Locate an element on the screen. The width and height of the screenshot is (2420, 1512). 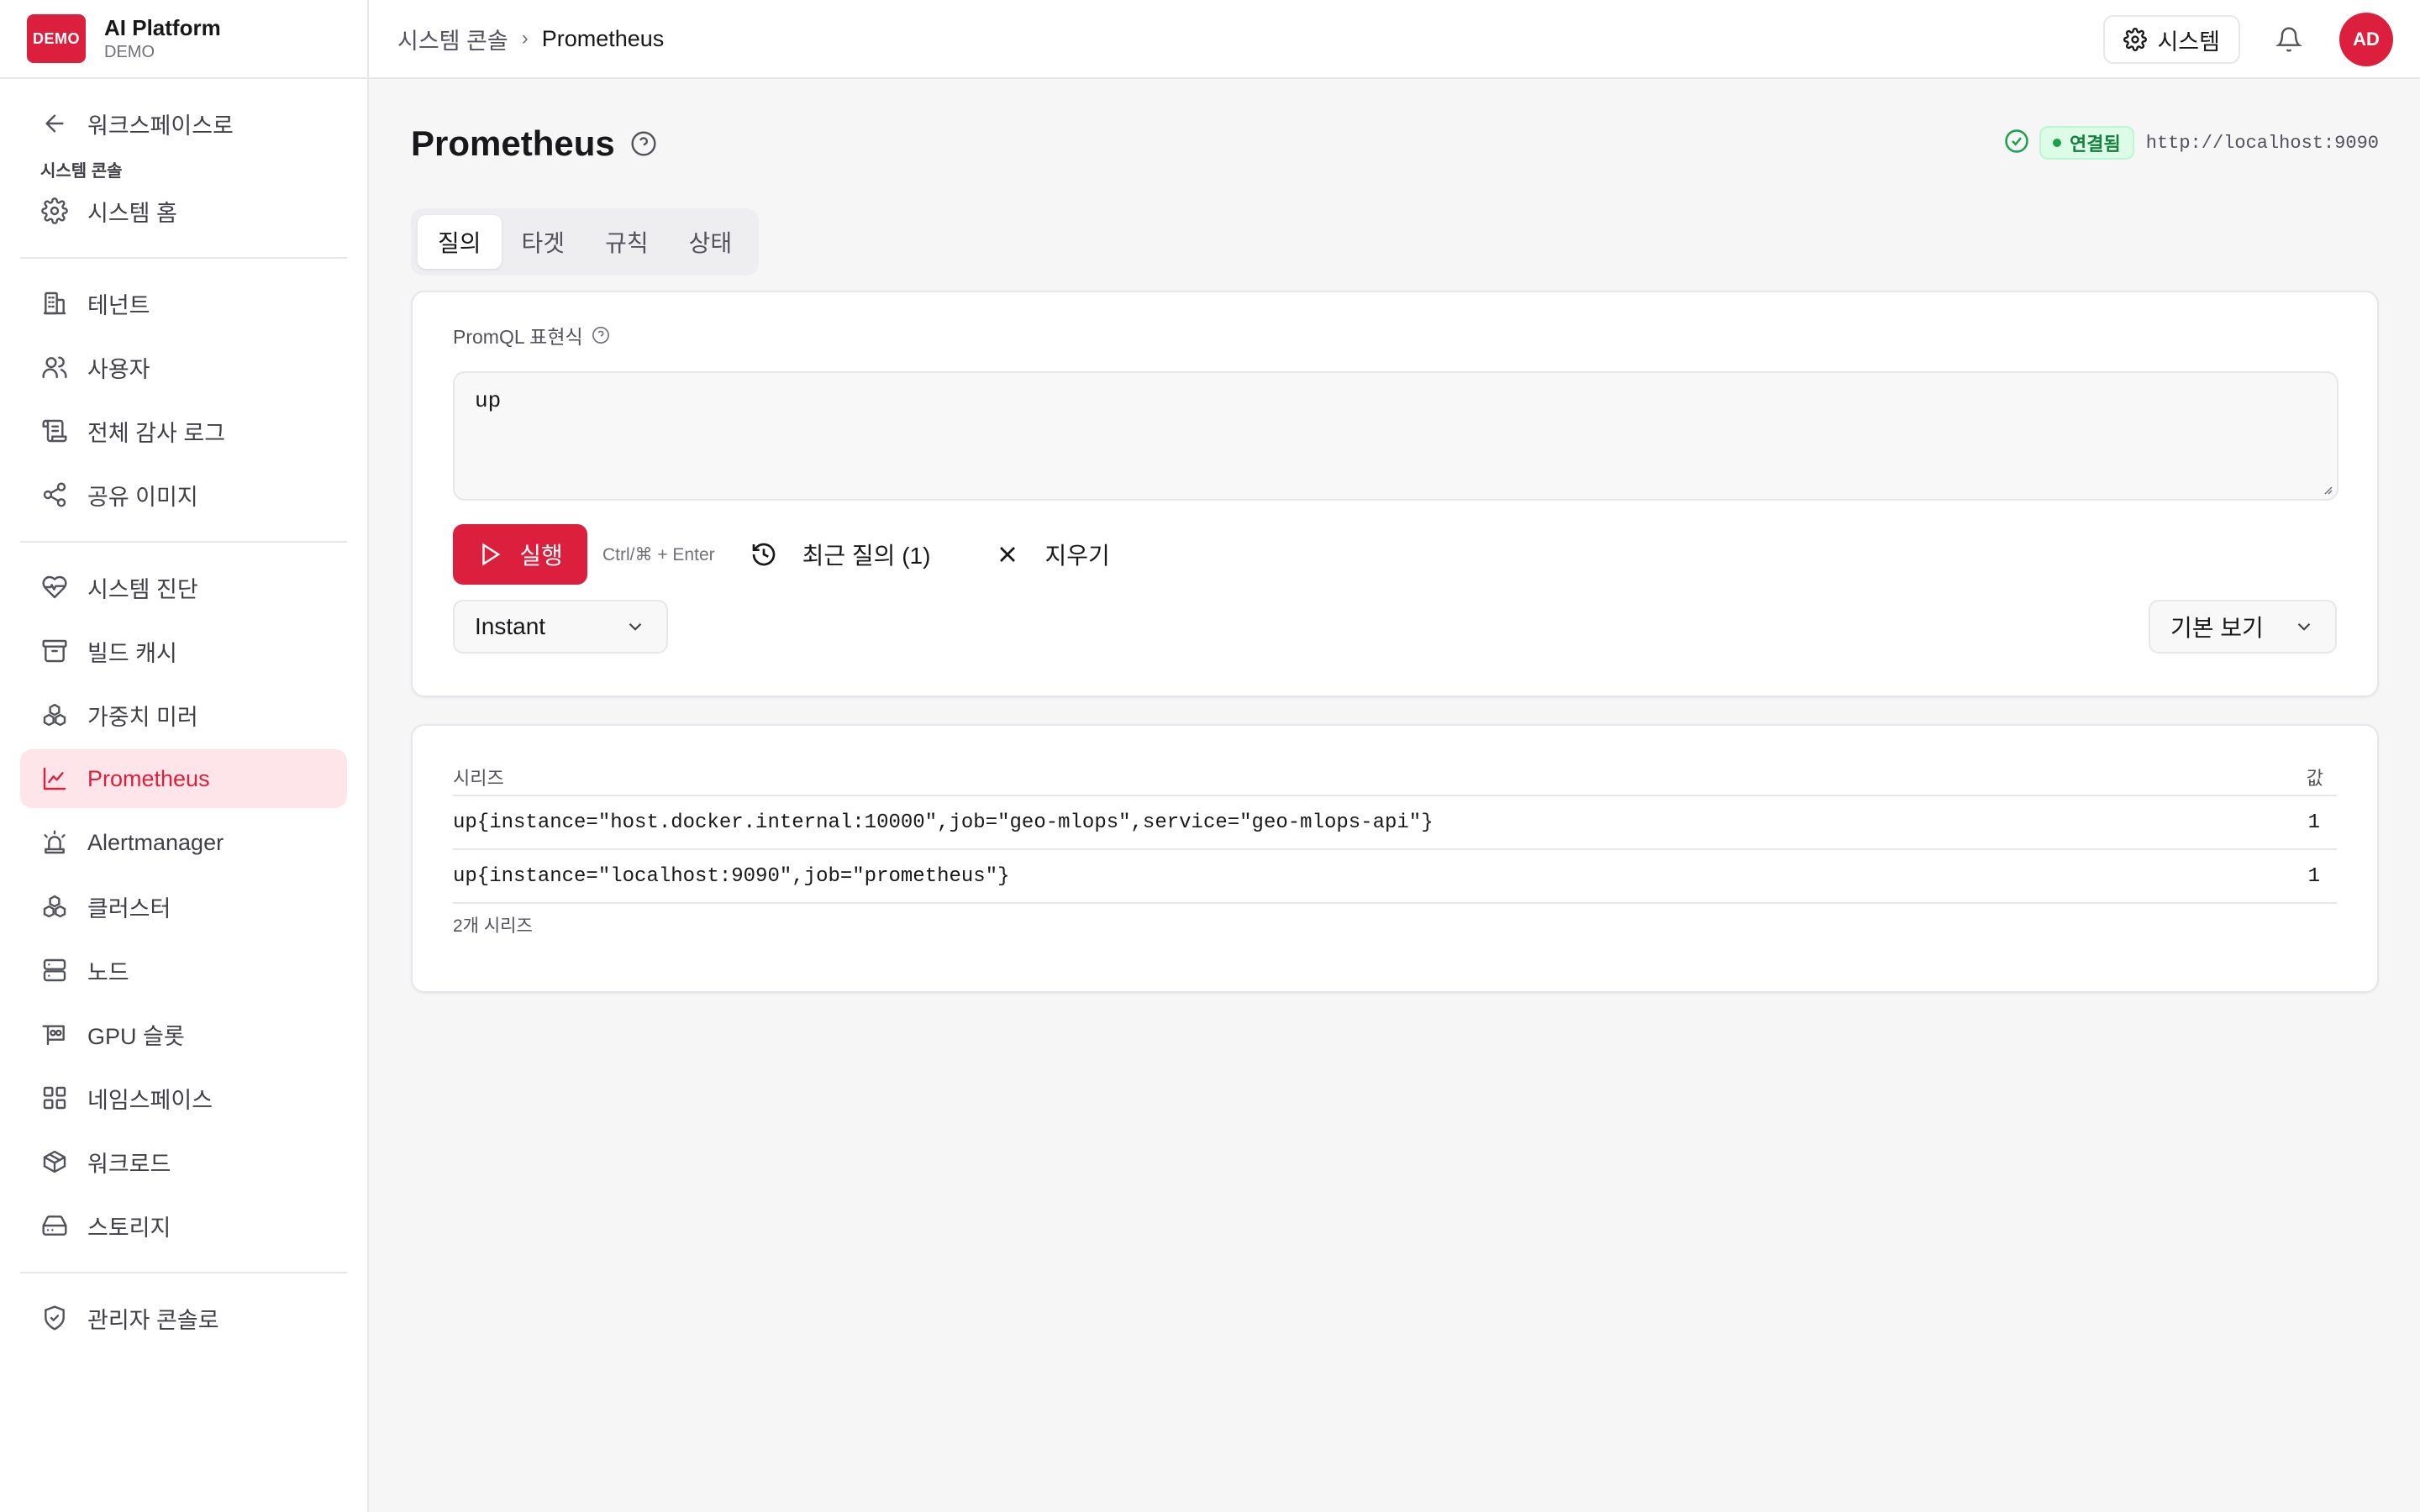
breadcrumb-current: Prometheus is located at coordinates (603, 38).